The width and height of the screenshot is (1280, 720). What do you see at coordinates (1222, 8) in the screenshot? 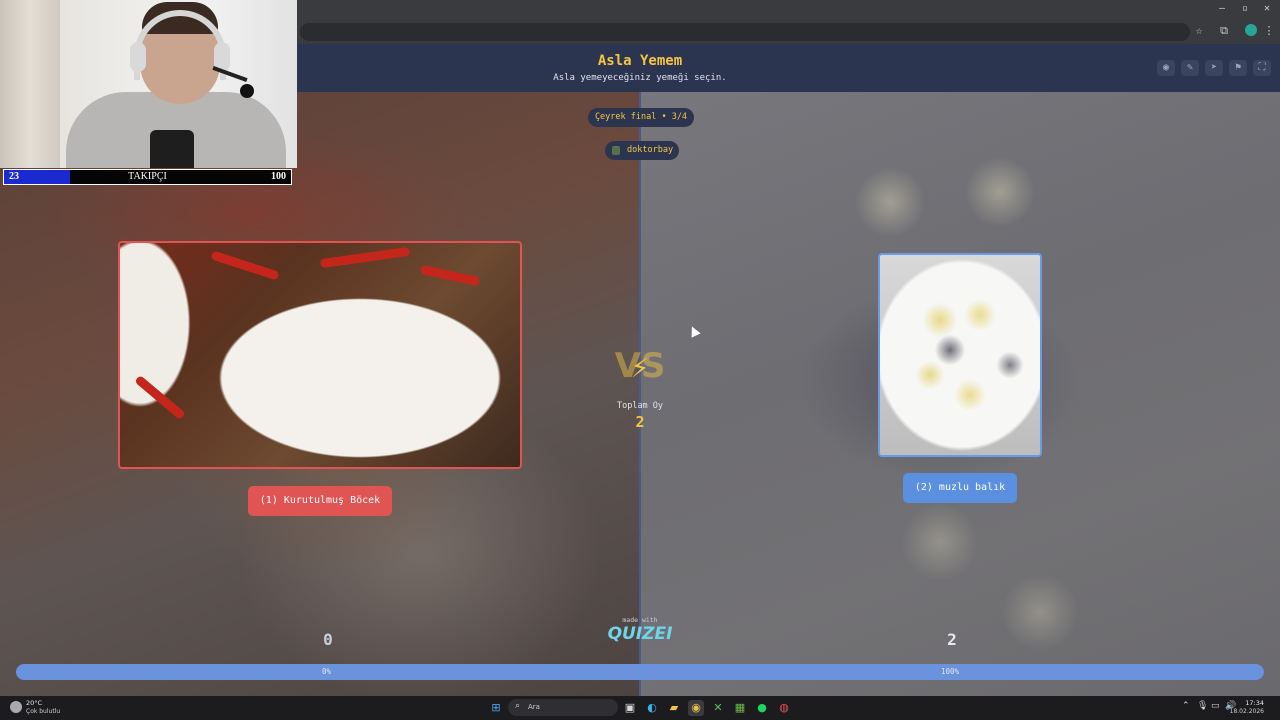
I see `minimize-icon: –` at bounding box center [1222, 8].